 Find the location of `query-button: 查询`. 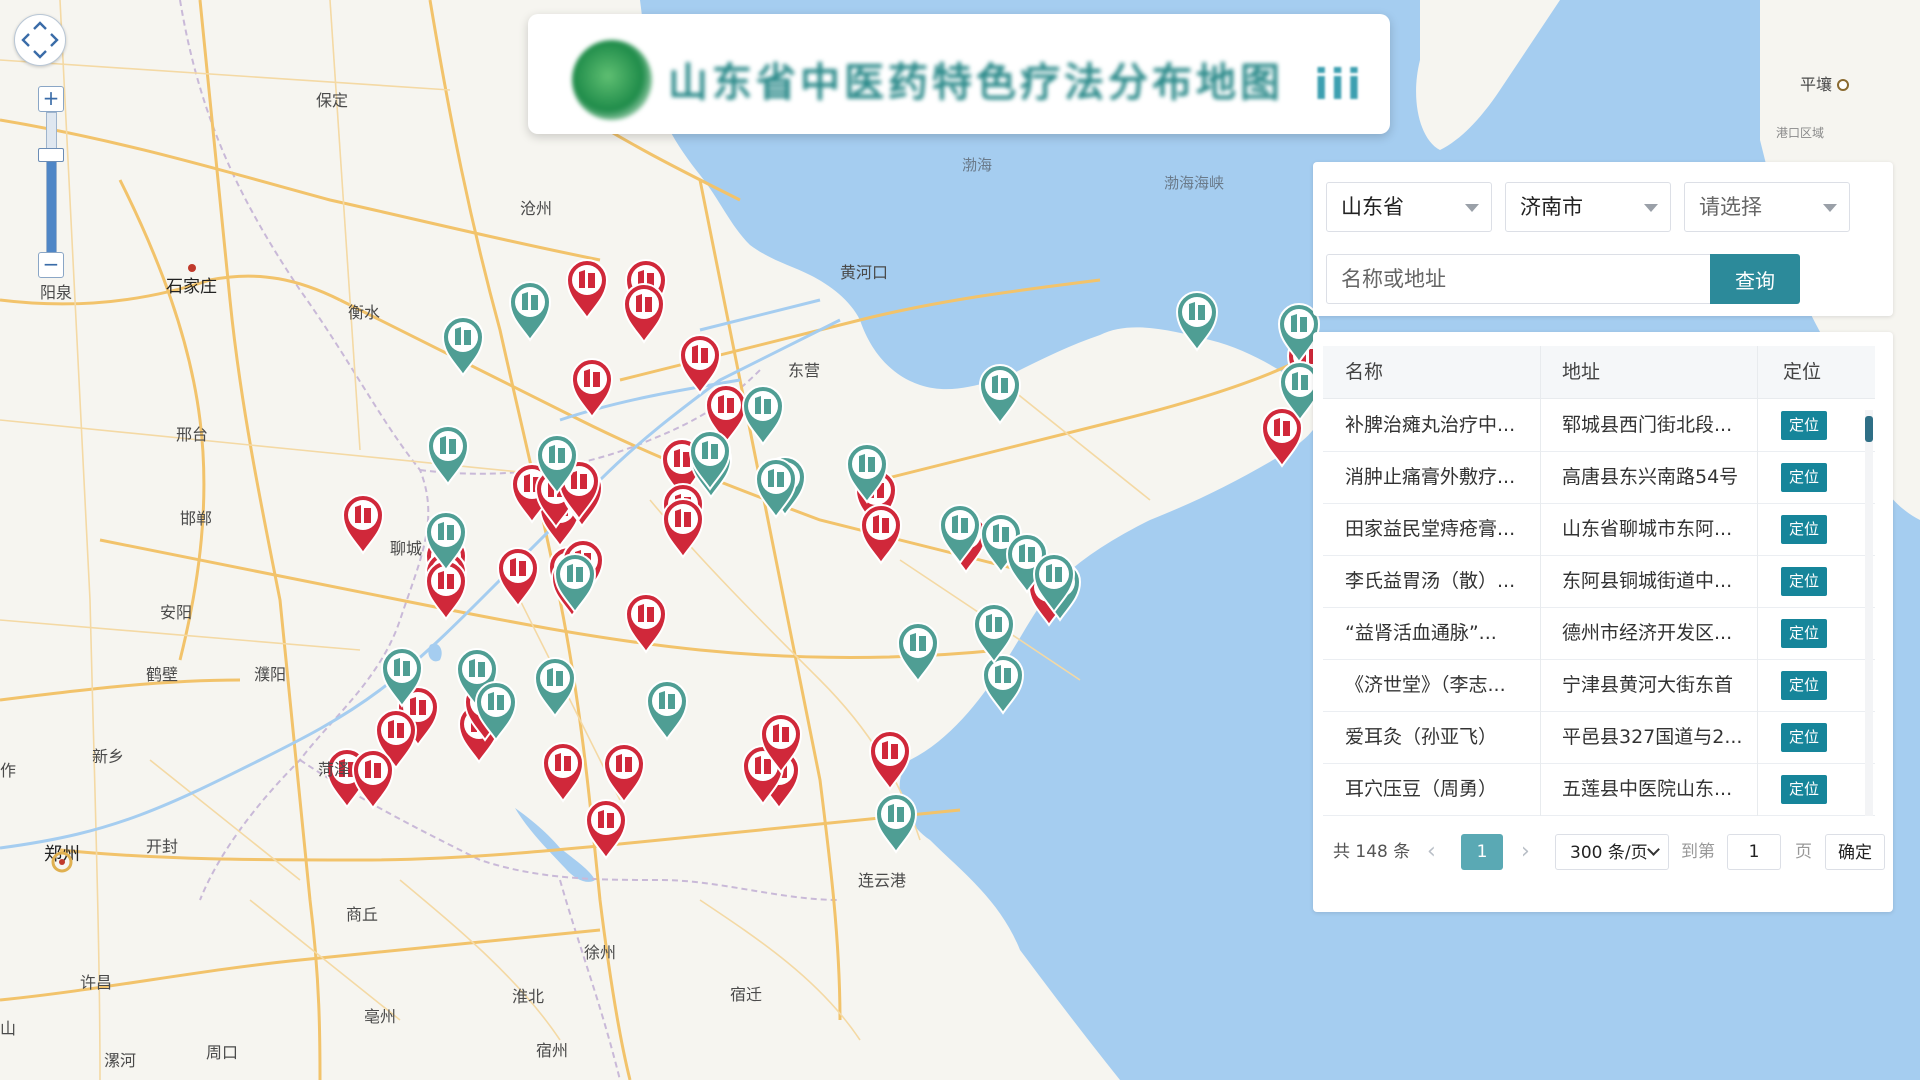

query-button: 查询 is located at coordinates (1755, 279).